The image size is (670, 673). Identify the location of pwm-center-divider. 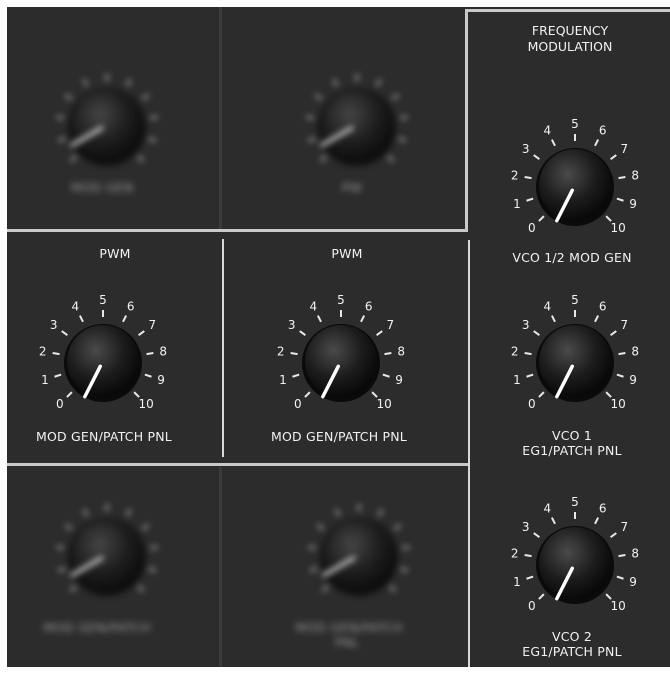
(223, 348).